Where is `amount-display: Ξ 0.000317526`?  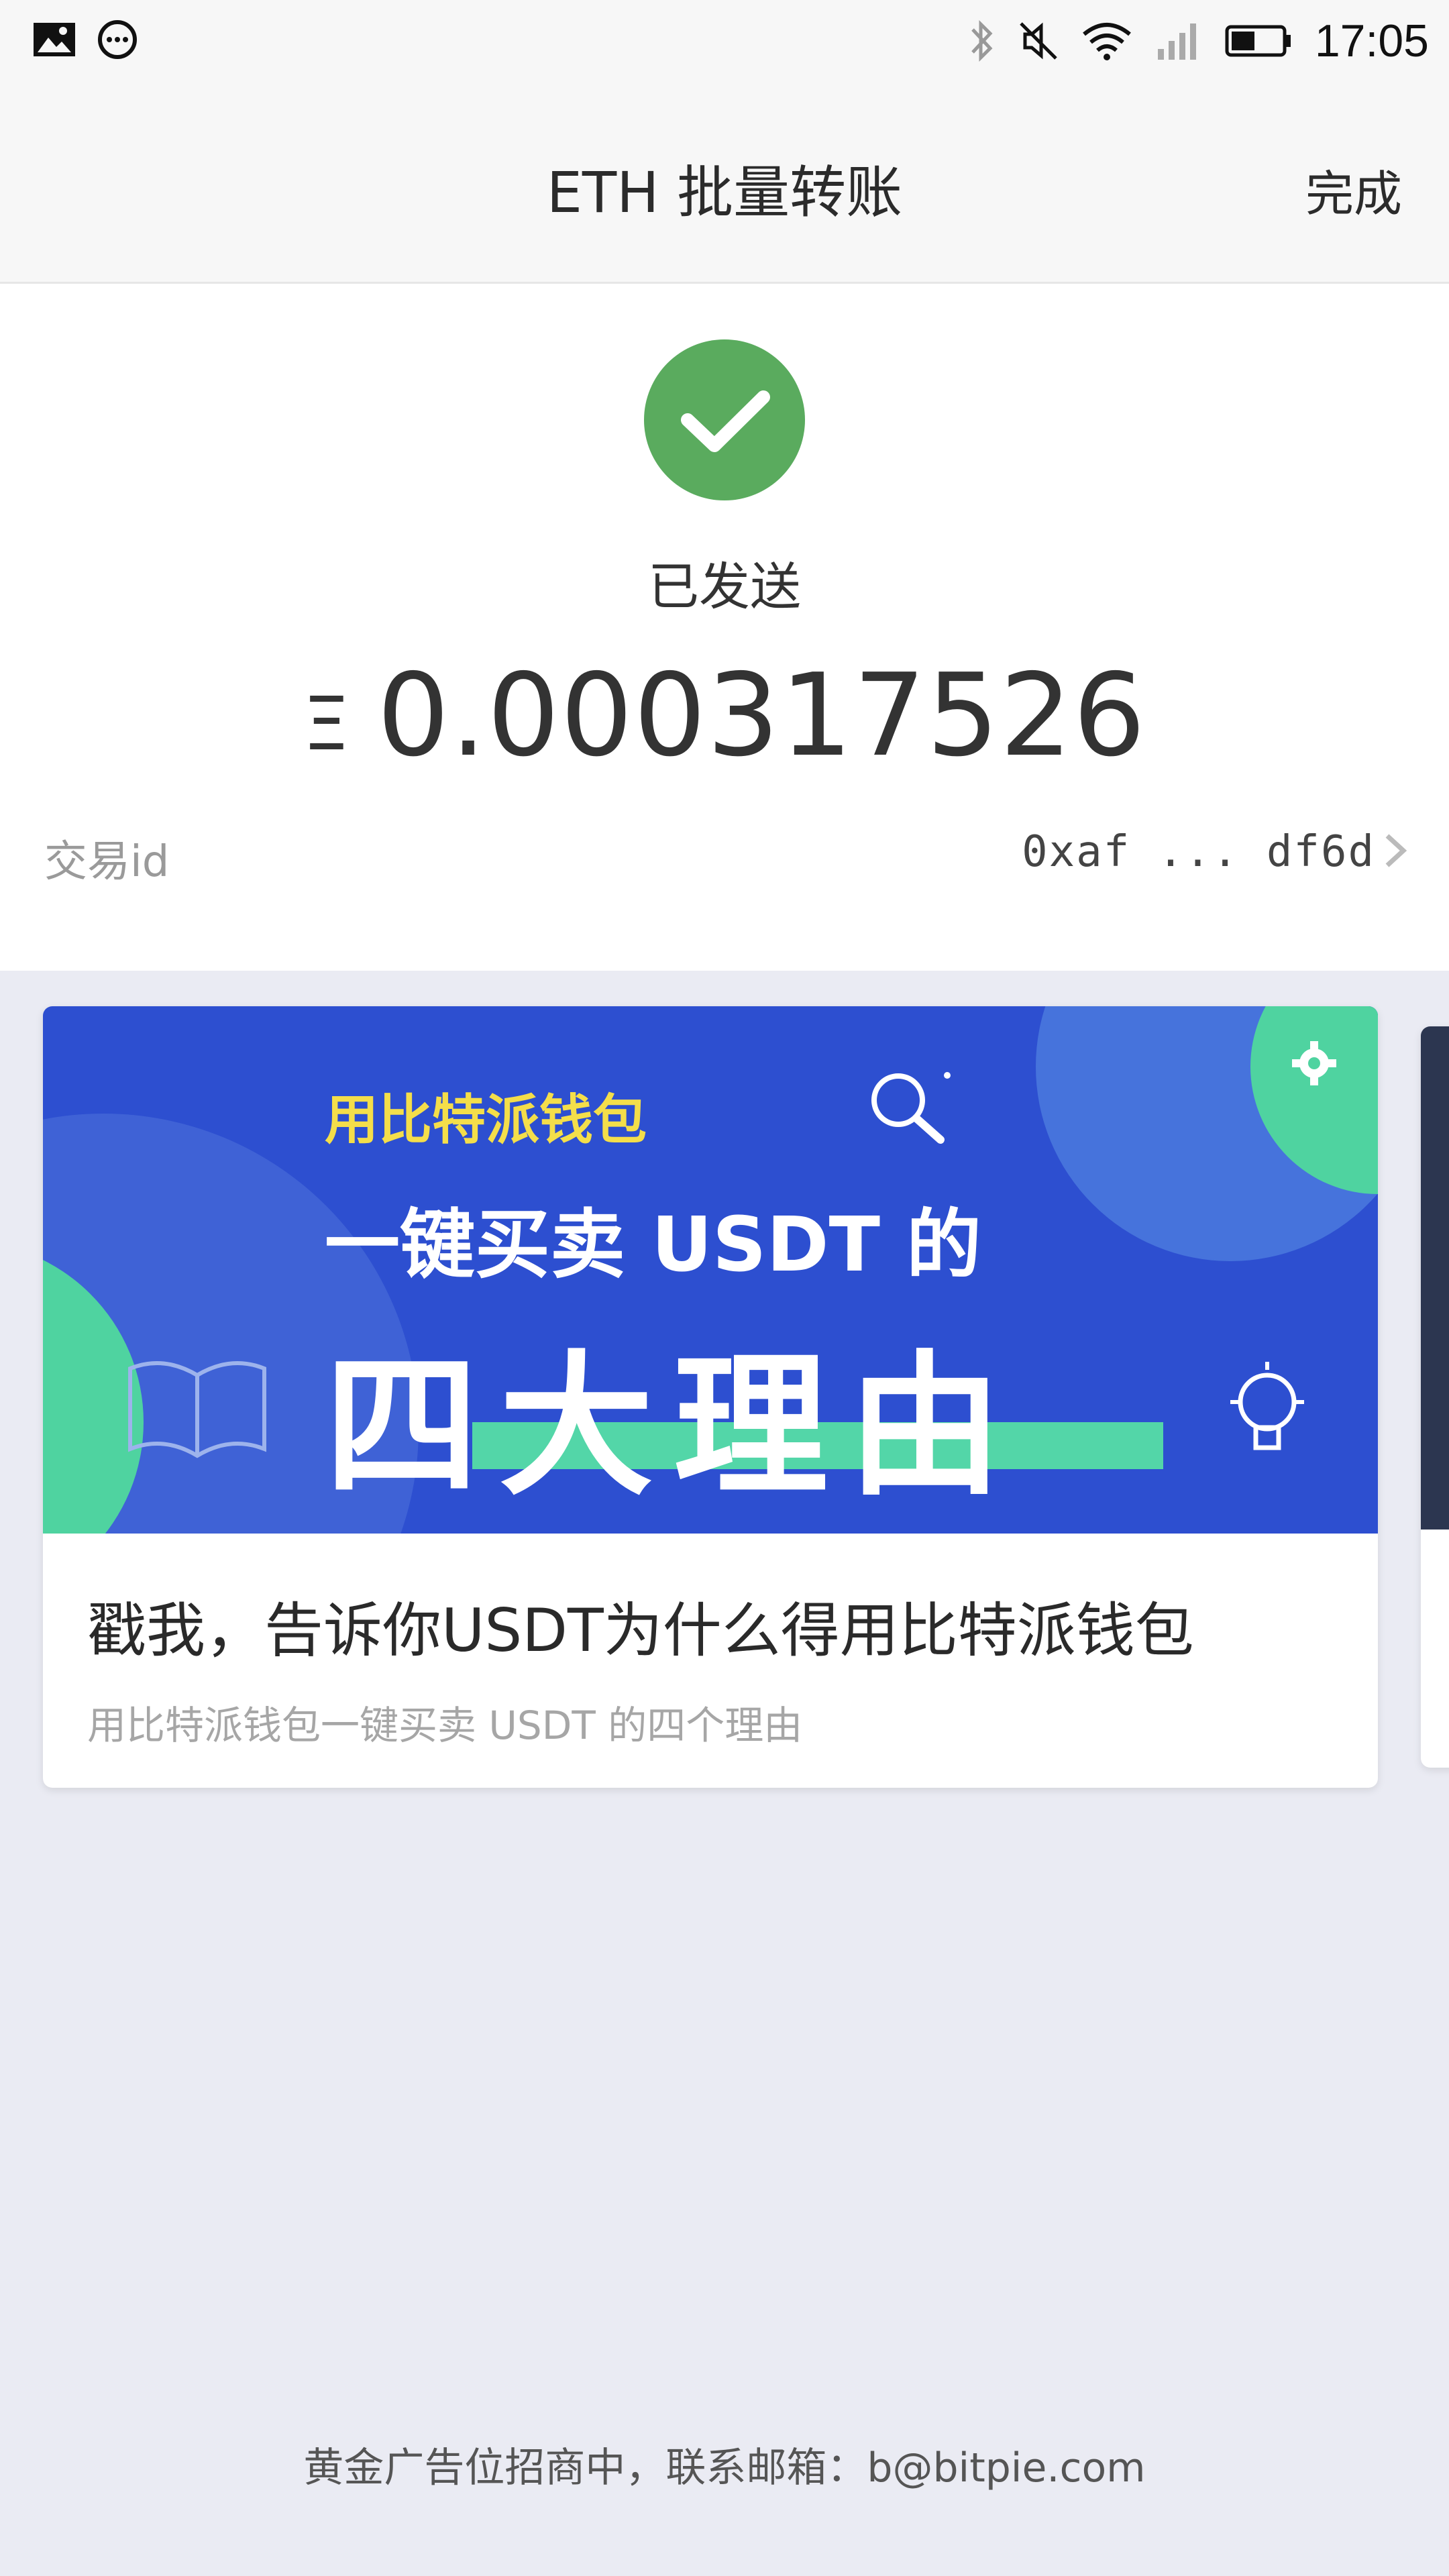 amount-display: Ξ 0.000317526 is located at coordinates (724, 715).